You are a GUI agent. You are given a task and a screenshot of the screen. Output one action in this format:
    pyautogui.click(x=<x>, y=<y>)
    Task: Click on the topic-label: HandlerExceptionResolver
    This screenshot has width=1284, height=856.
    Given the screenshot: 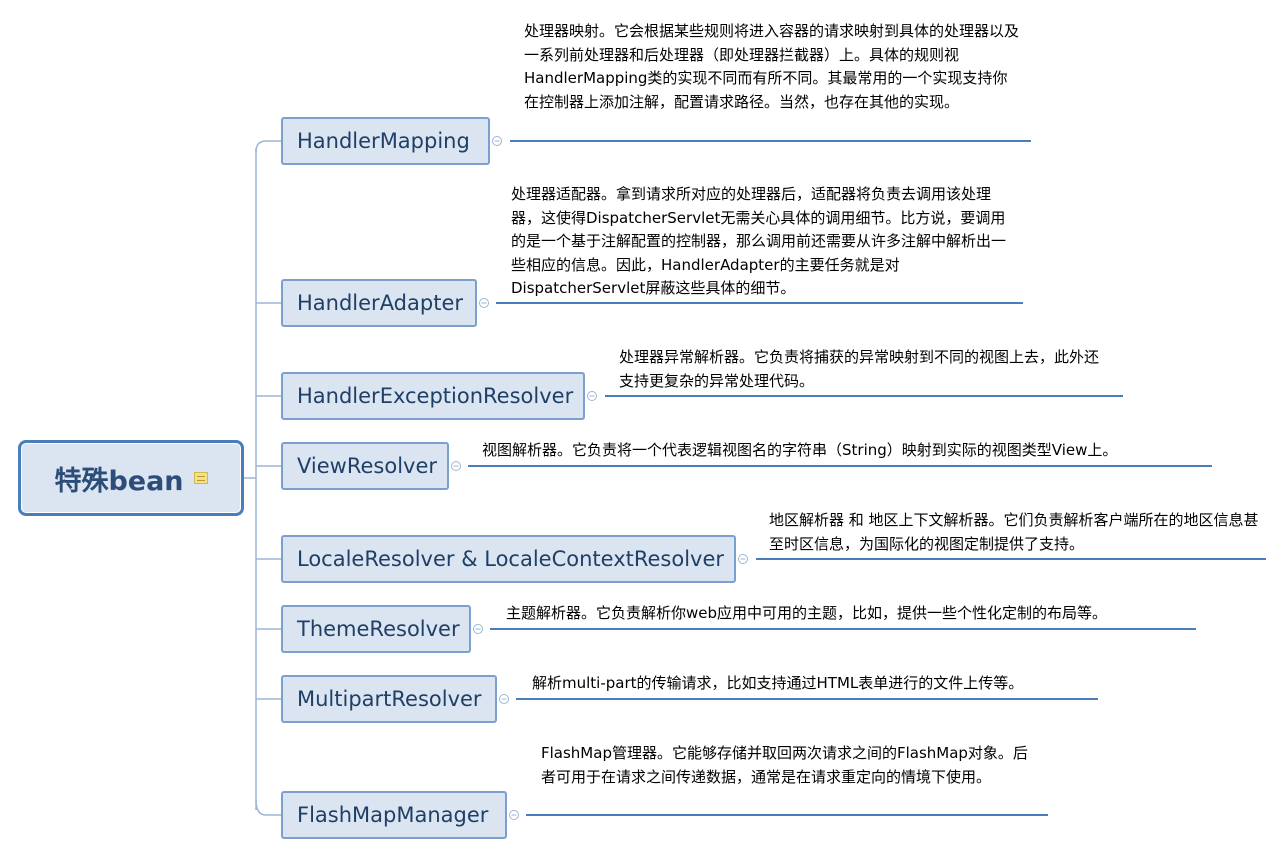 What is the action you would take?
    pyautogui.click(x=435, y=396)
    